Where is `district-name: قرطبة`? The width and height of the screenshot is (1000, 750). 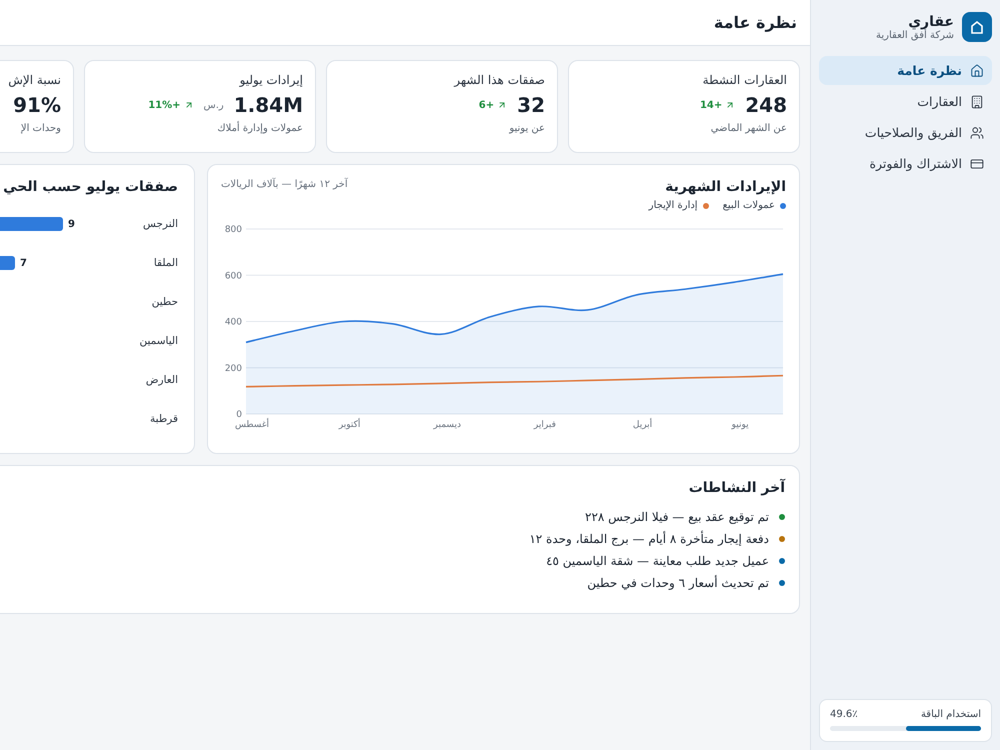 district-name: قرطبة is located at coordinates (163, 419).